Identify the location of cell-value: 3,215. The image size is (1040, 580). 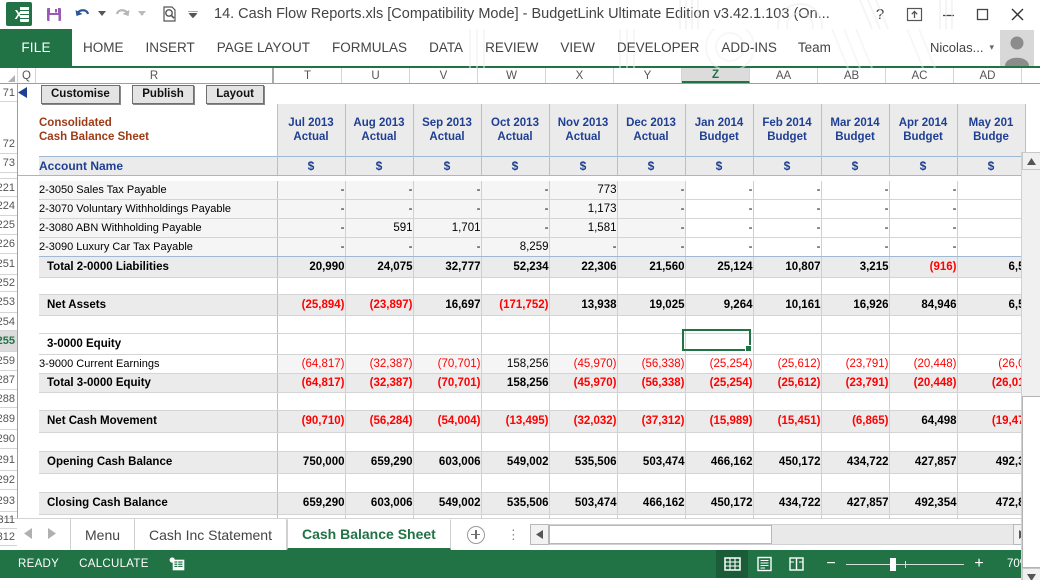
(855, 267).